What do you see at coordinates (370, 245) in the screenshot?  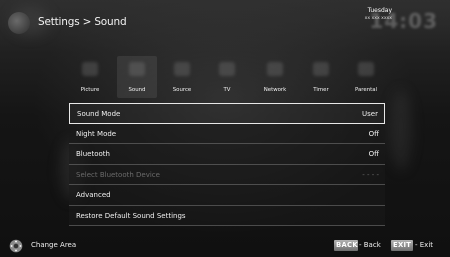 I see `back-hint: - Back` at bounding box center [370, 245].